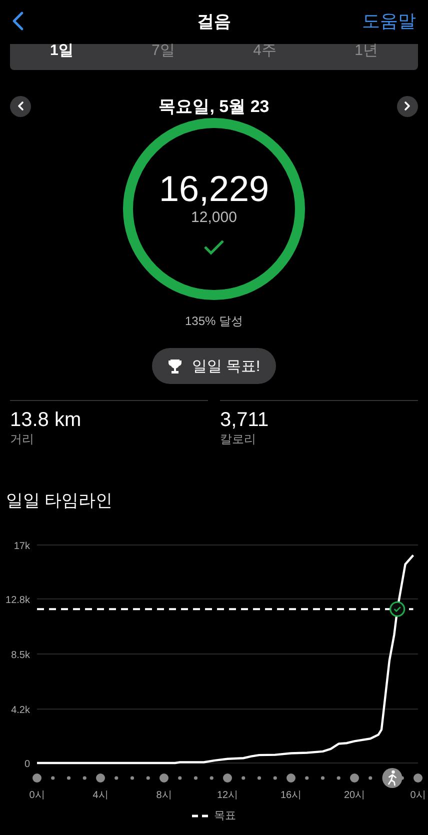 Image resolution: width=428 pixels, height=835 pixels. What do you see at coordinates (245, 420) in the screenshot?
I see `stat-value: 3,711` at bounding box center [245, 420].